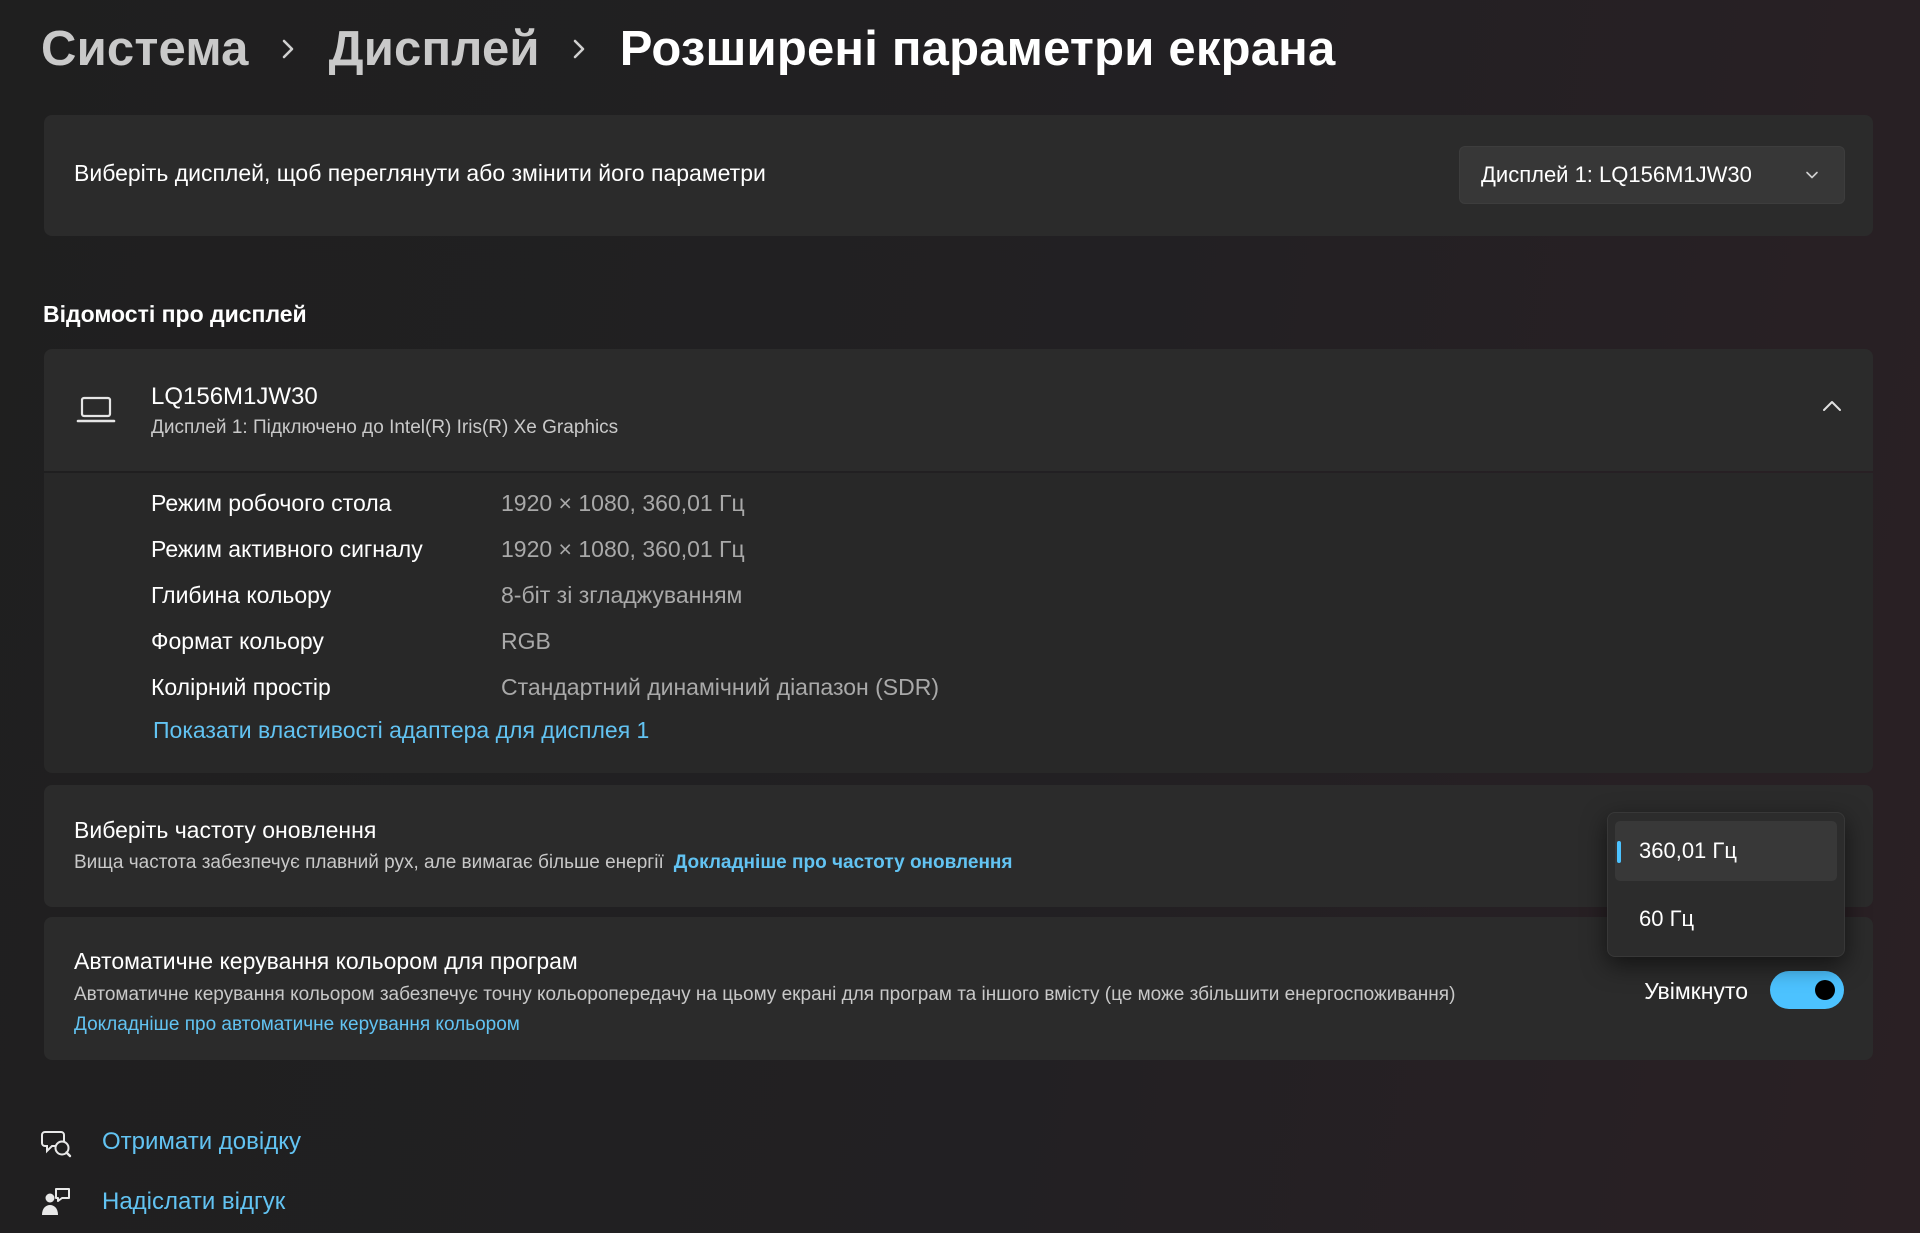  I want to click on property-label: Режим активного сигналу, so click(287, 548).